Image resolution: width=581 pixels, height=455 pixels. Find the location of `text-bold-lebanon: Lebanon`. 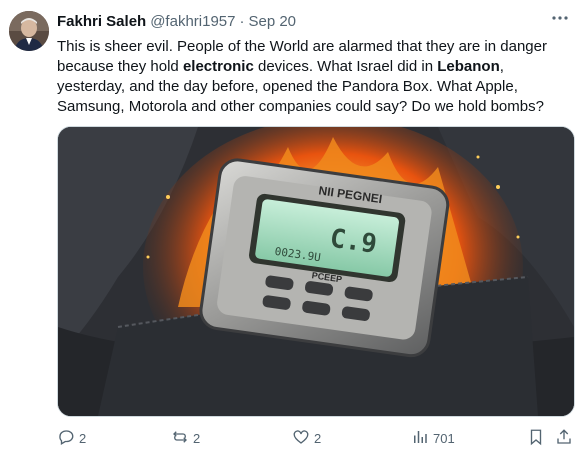

text-bold-lebanon: Lebanon is located at coordinates (468, 66).